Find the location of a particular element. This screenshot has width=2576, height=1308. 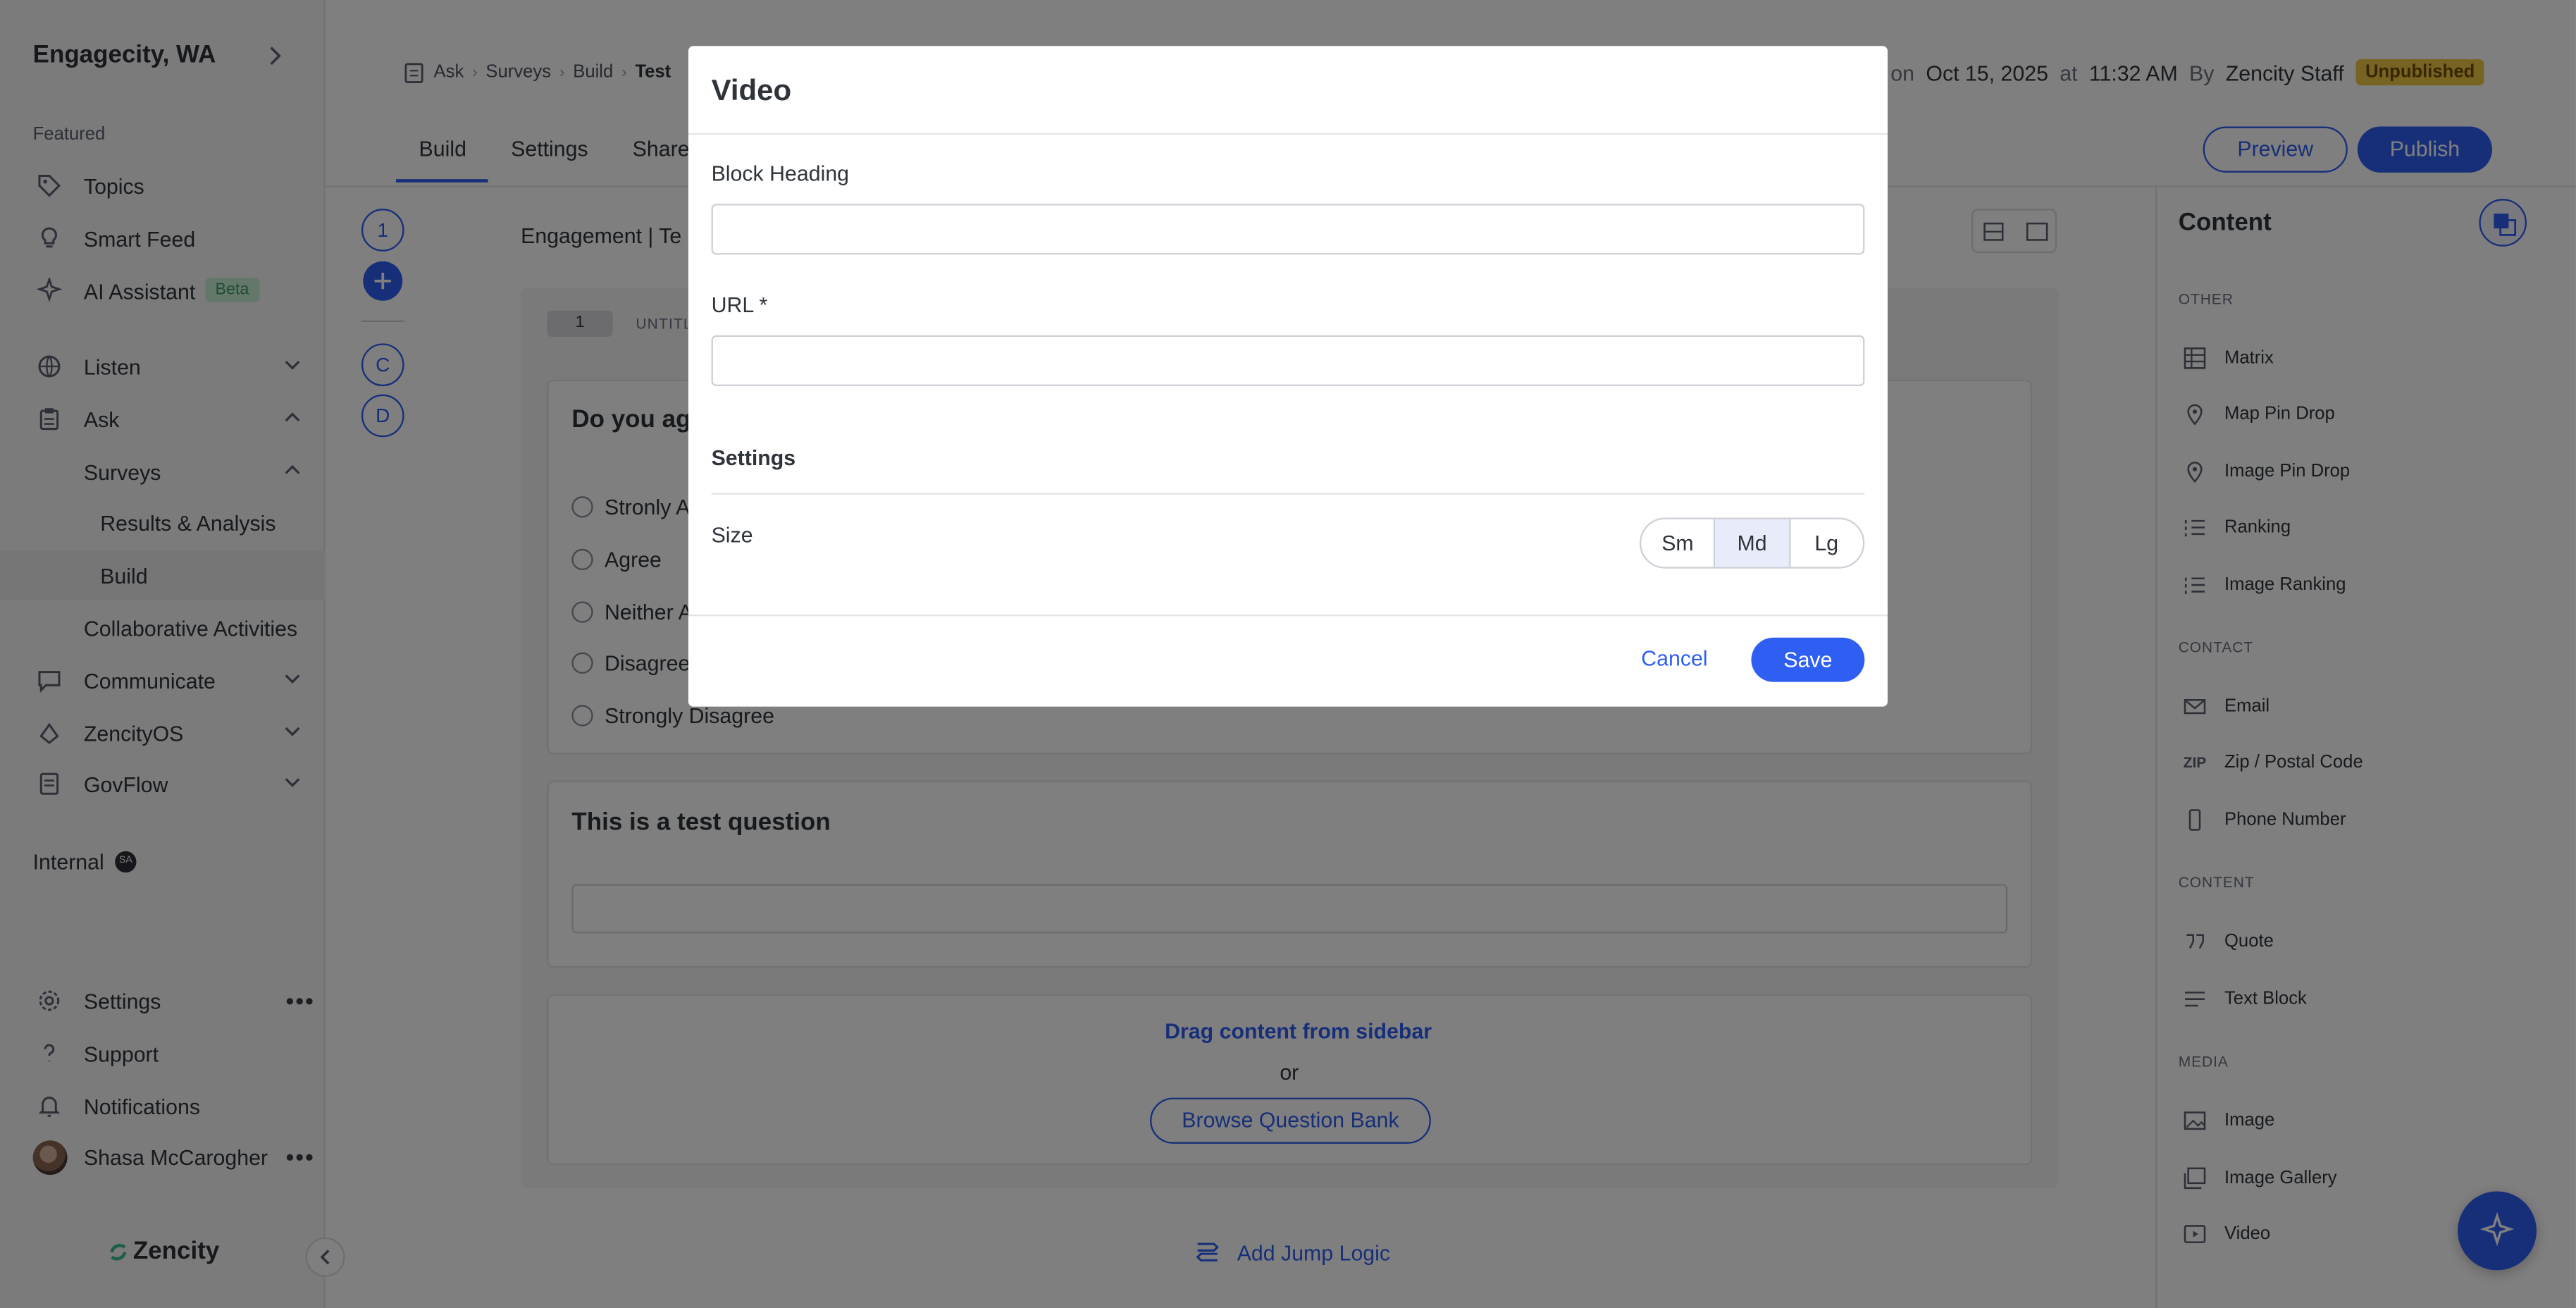

size-md-option: Md is located at coordinates (1752, 543).